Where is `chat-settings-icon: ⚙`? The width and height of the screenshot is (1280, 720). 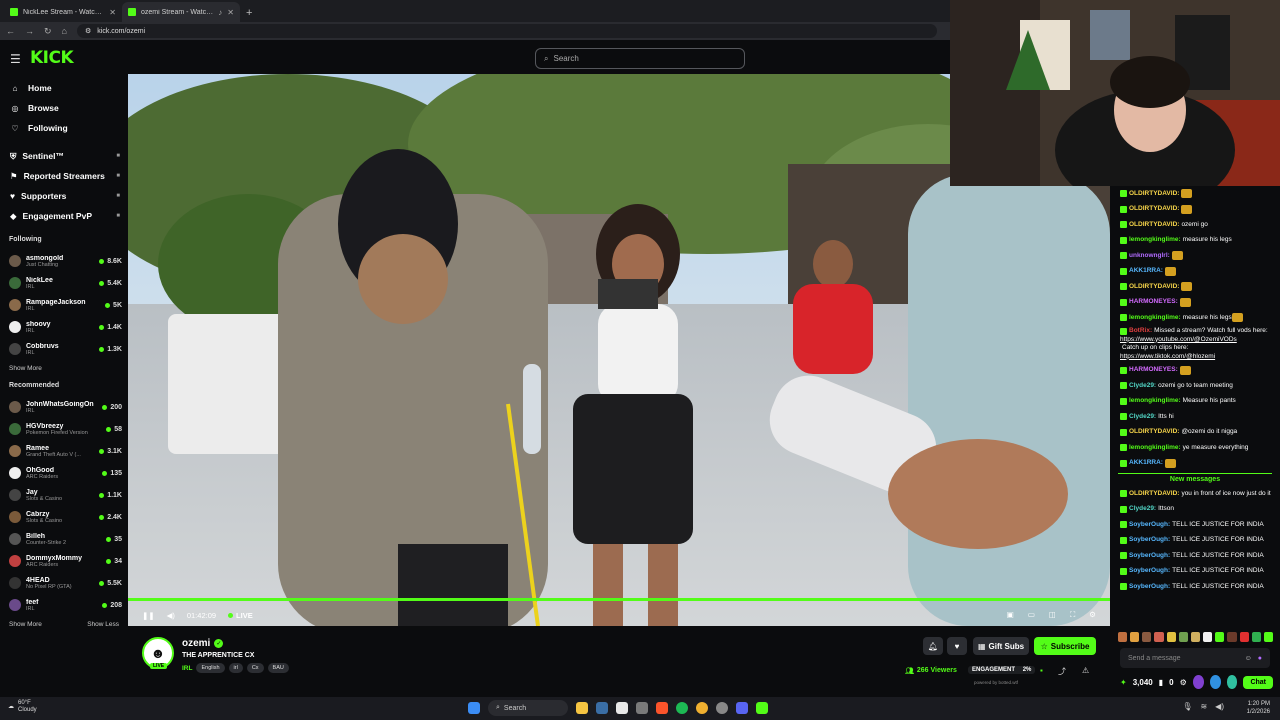 chat-settings-icon: ⚙ is located at coordinates (1183, 682).